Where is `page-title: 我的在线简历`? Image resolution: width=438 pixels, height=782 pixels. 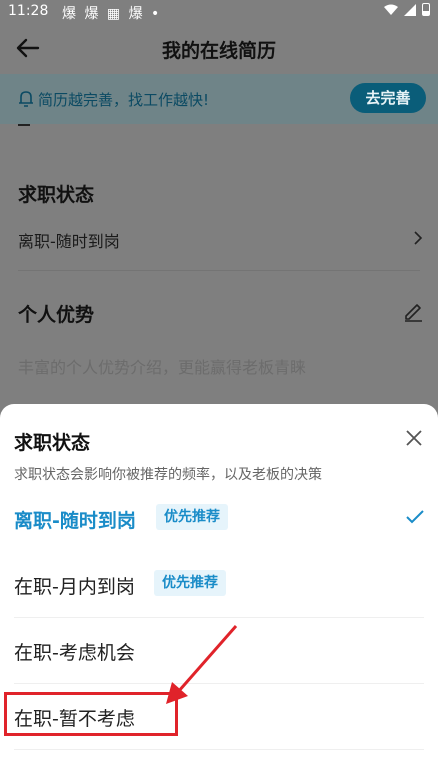
page-title: 我的在线简历 is located at coordinates (218, 51).